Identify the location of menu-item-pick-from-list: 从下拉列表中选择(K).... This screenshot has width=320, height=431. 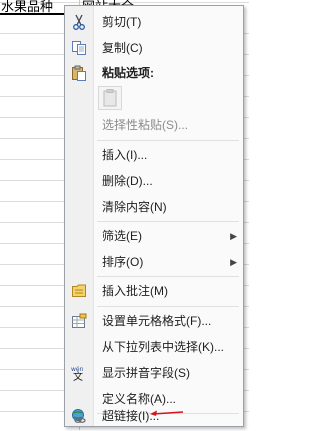
(154, 347).